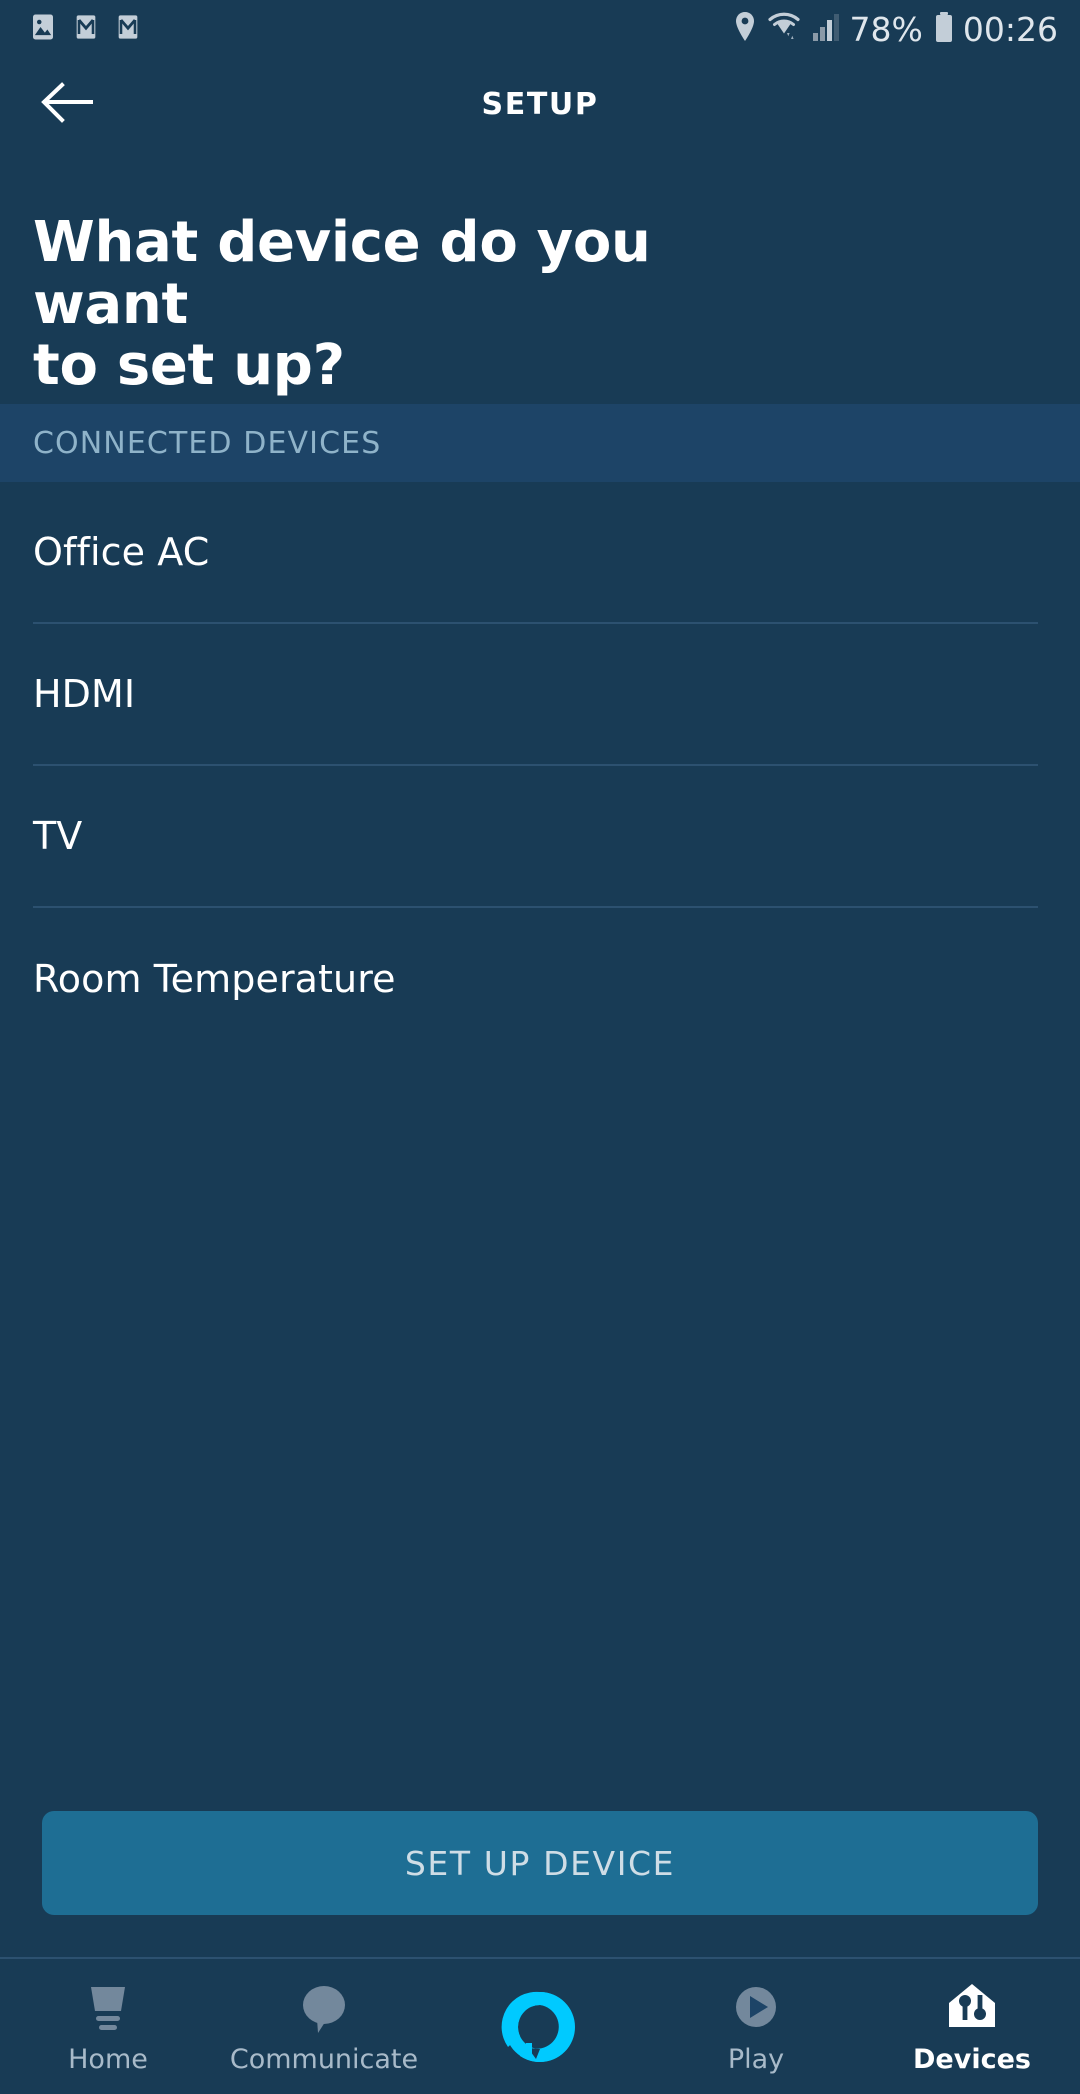  What do you see at coordinates (121, 552) in the screenshot?
I see `device-name-label: Office AC` at bounding box center [121, 552].